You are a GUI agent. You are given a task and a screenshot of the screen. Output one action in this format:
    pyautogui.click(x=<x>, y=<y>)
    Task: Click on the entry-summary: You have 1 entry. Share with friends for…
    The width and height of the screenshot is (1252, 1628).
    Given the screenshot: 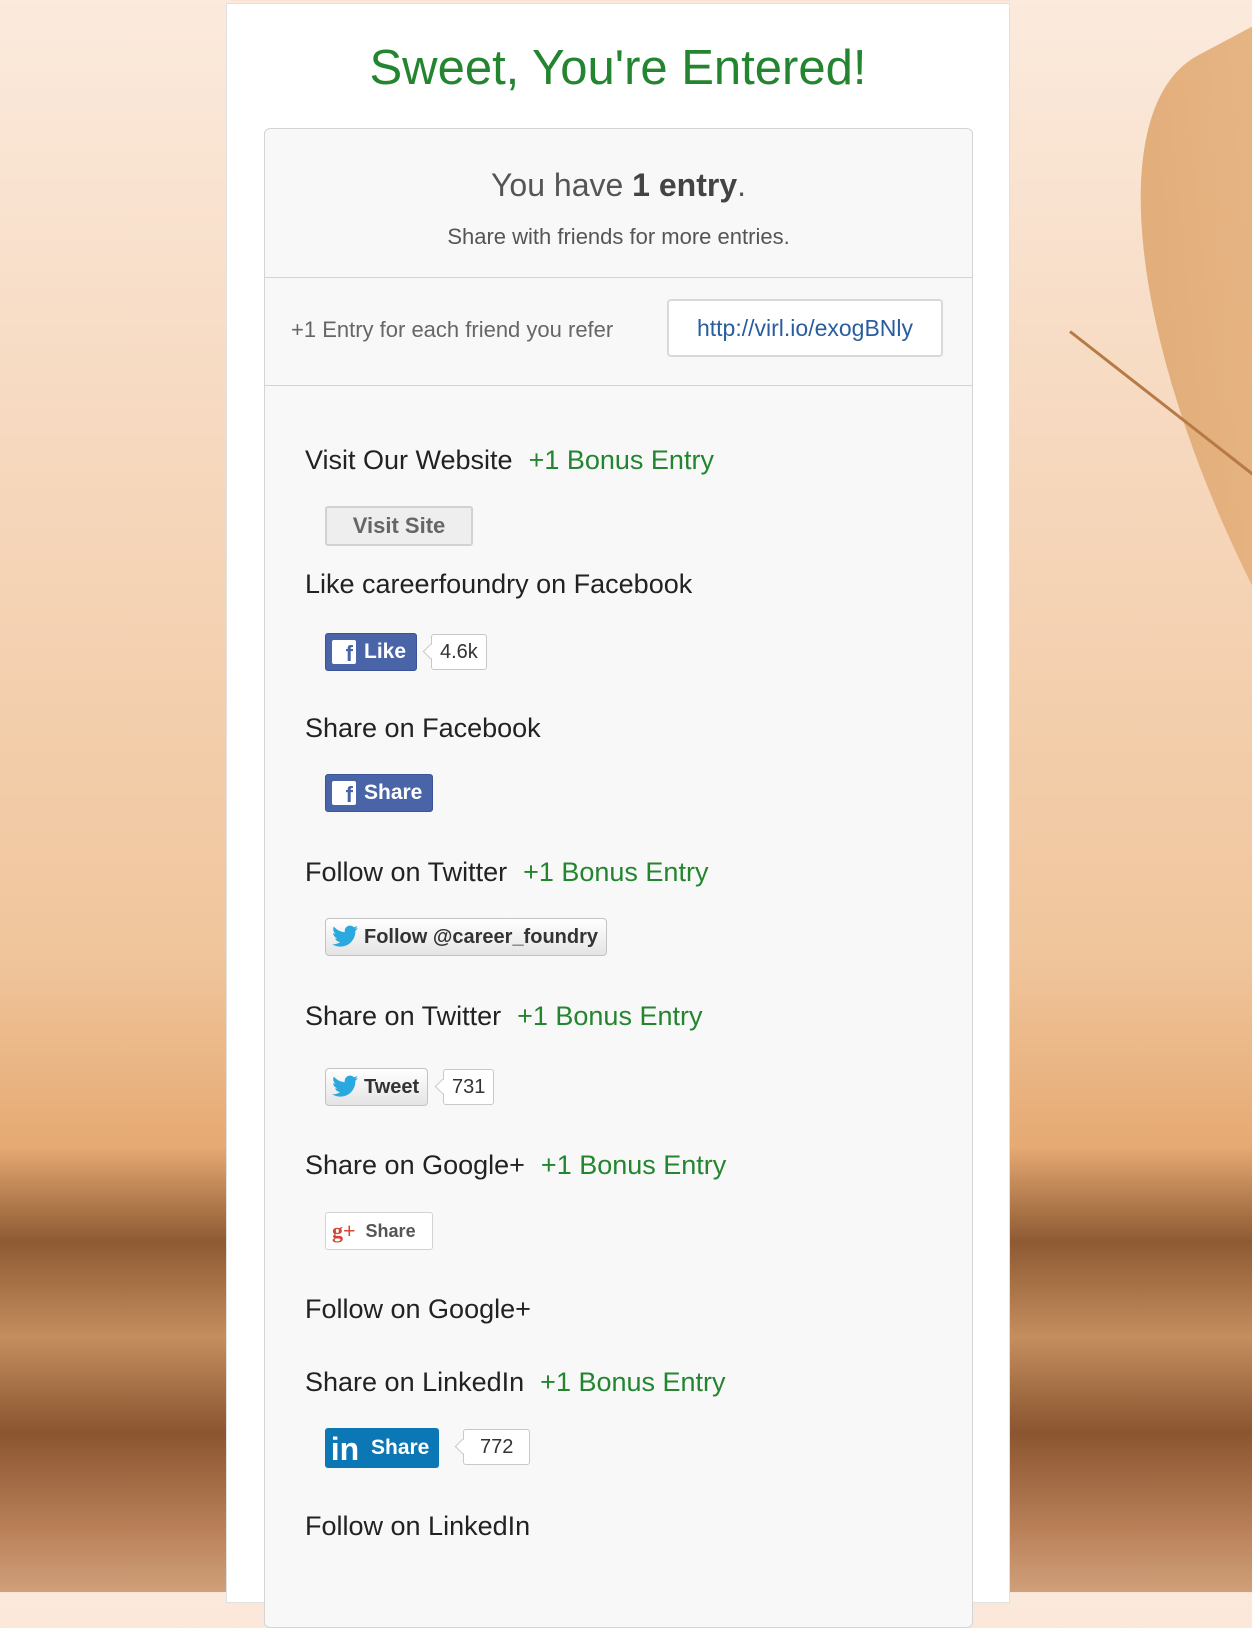 What is the action you would take?
    pyautogui.click(x=618, y=203)
    